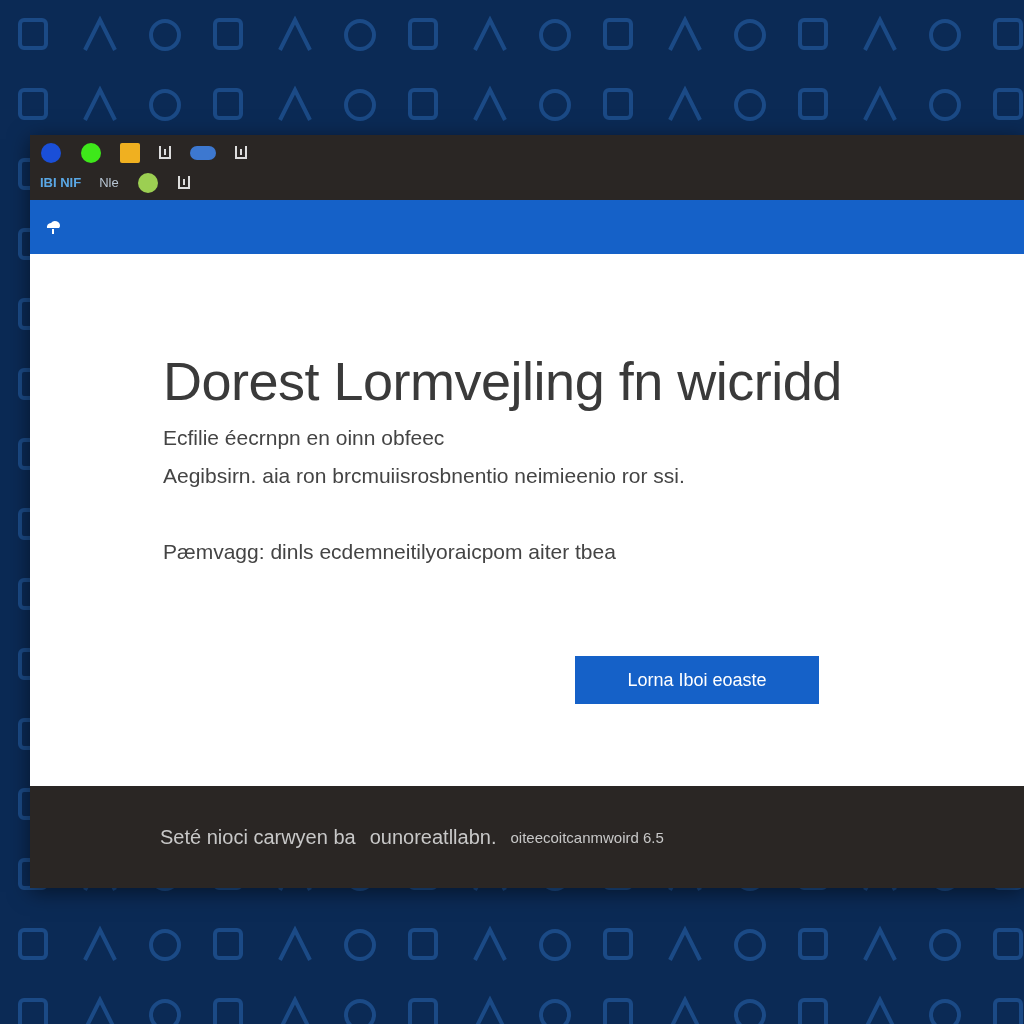  What do you see at coordinates (53, 227) in the screenshot?
I see `cloud-icon` at bounding box center [53, 227].